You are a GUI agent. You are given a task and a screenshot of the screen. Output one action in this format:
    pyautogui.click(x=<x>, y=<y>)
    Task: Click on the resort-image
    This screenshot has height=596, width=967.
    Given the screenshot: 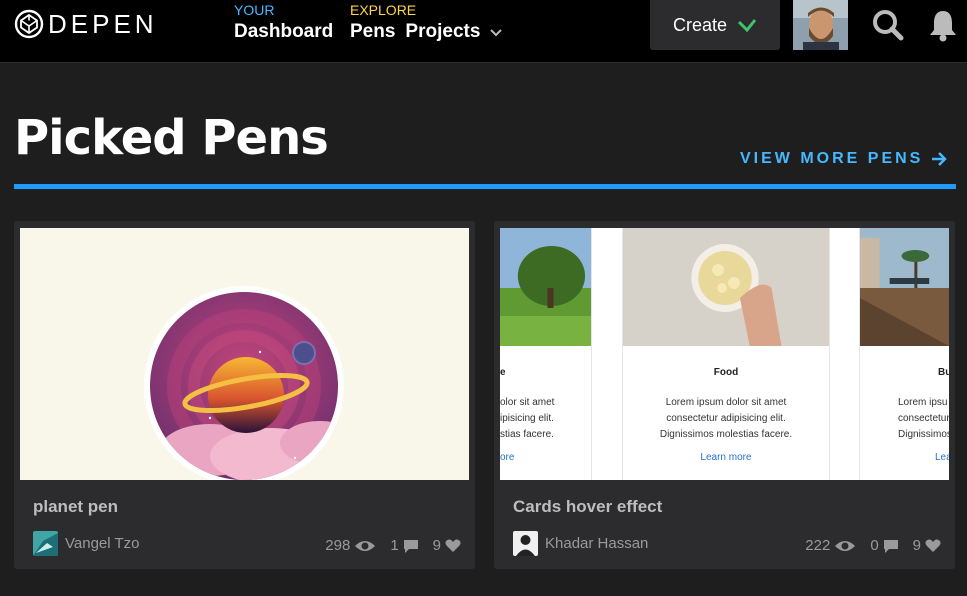 What is the action you would take?
    pyautogui.click(x=904, y=287)
    